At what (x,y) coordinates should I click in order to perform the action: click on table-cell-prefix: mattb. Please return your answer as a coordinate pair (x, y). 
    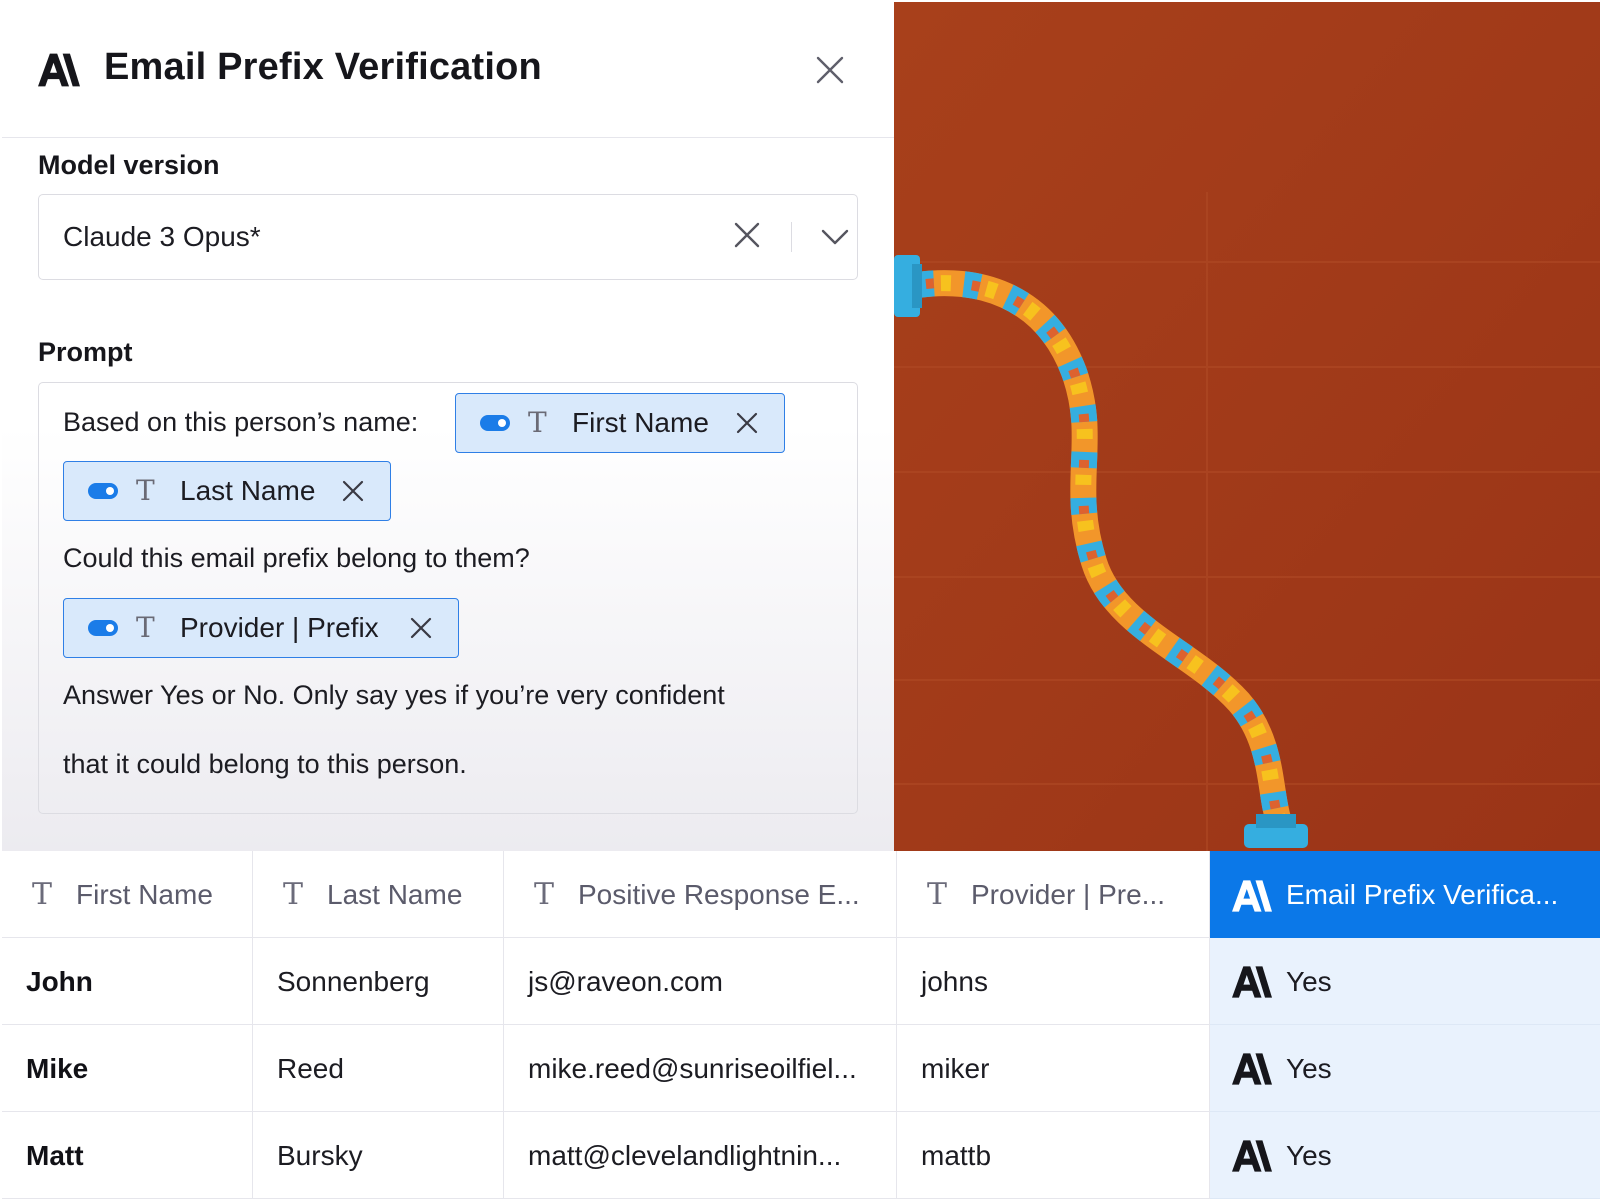
    Looking at the image, I should click on (1053, 1155).